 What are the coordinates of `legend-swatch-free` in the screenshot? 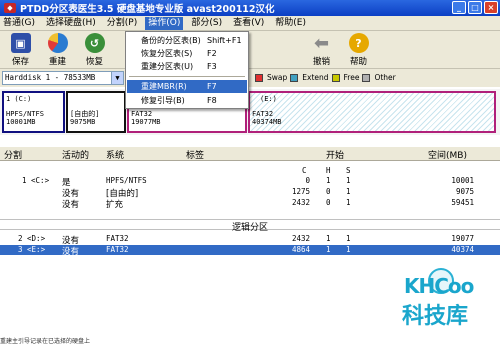 It's located at (335, 77).